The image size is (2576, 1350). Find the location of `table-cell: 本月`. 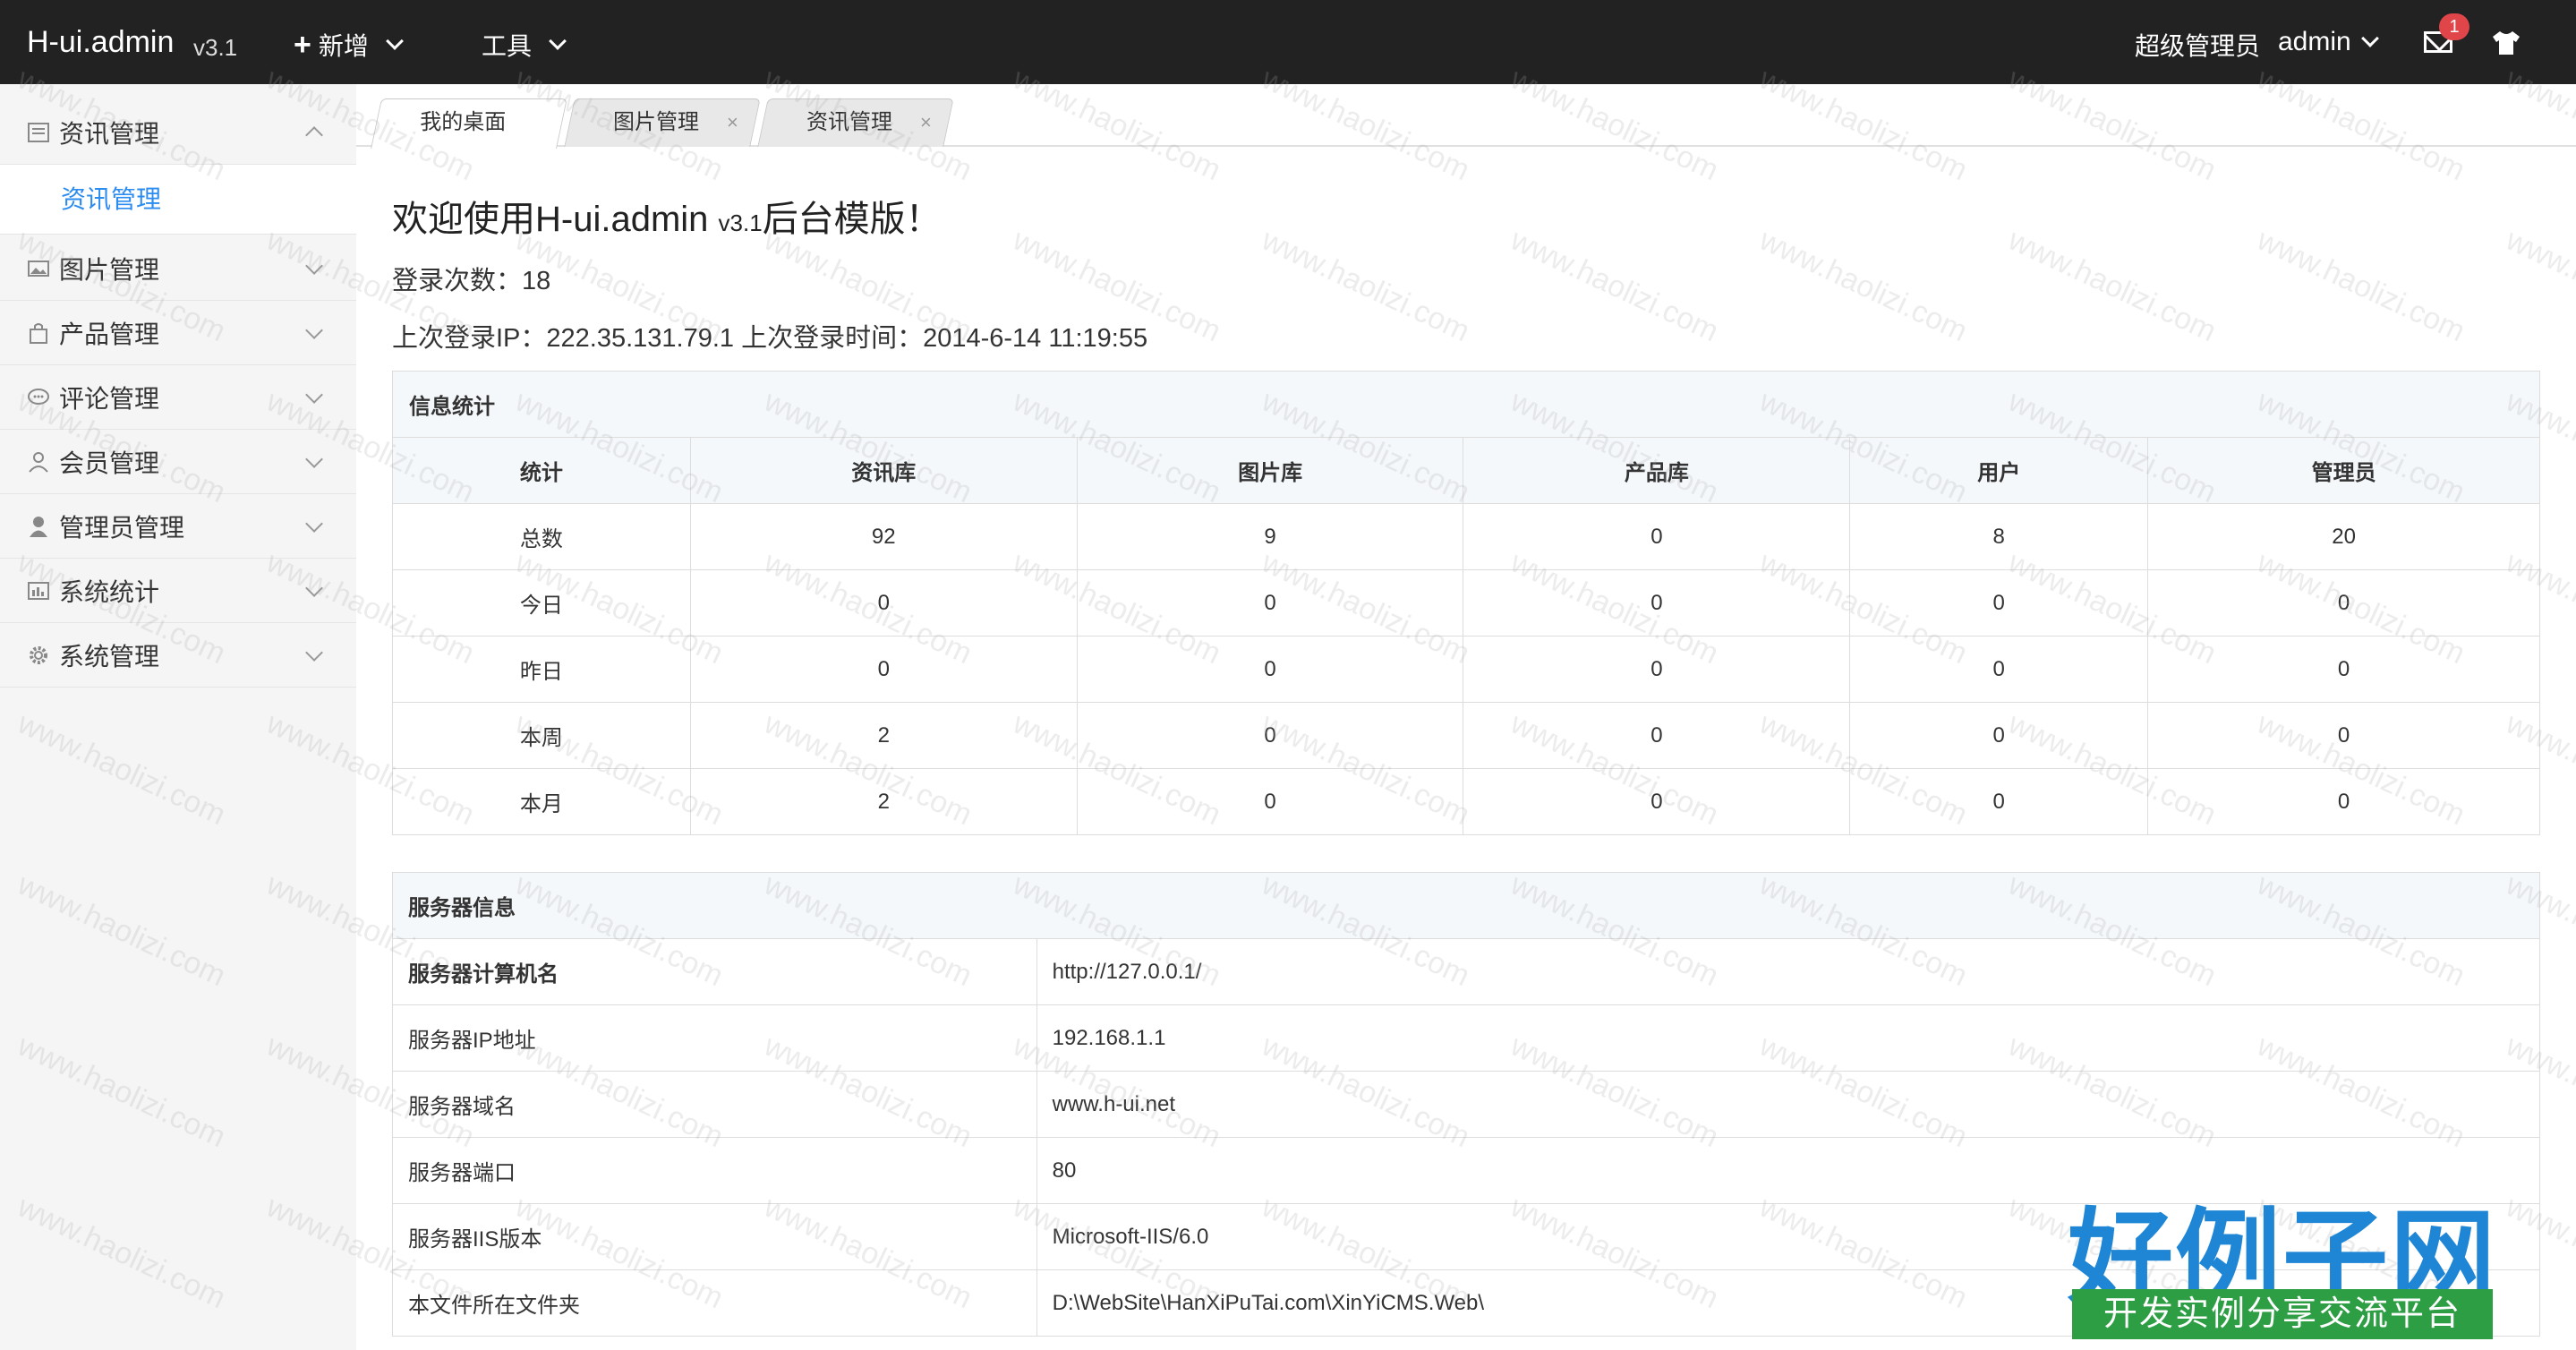

table-cell: 本月 is located at coordinates (541, 802).